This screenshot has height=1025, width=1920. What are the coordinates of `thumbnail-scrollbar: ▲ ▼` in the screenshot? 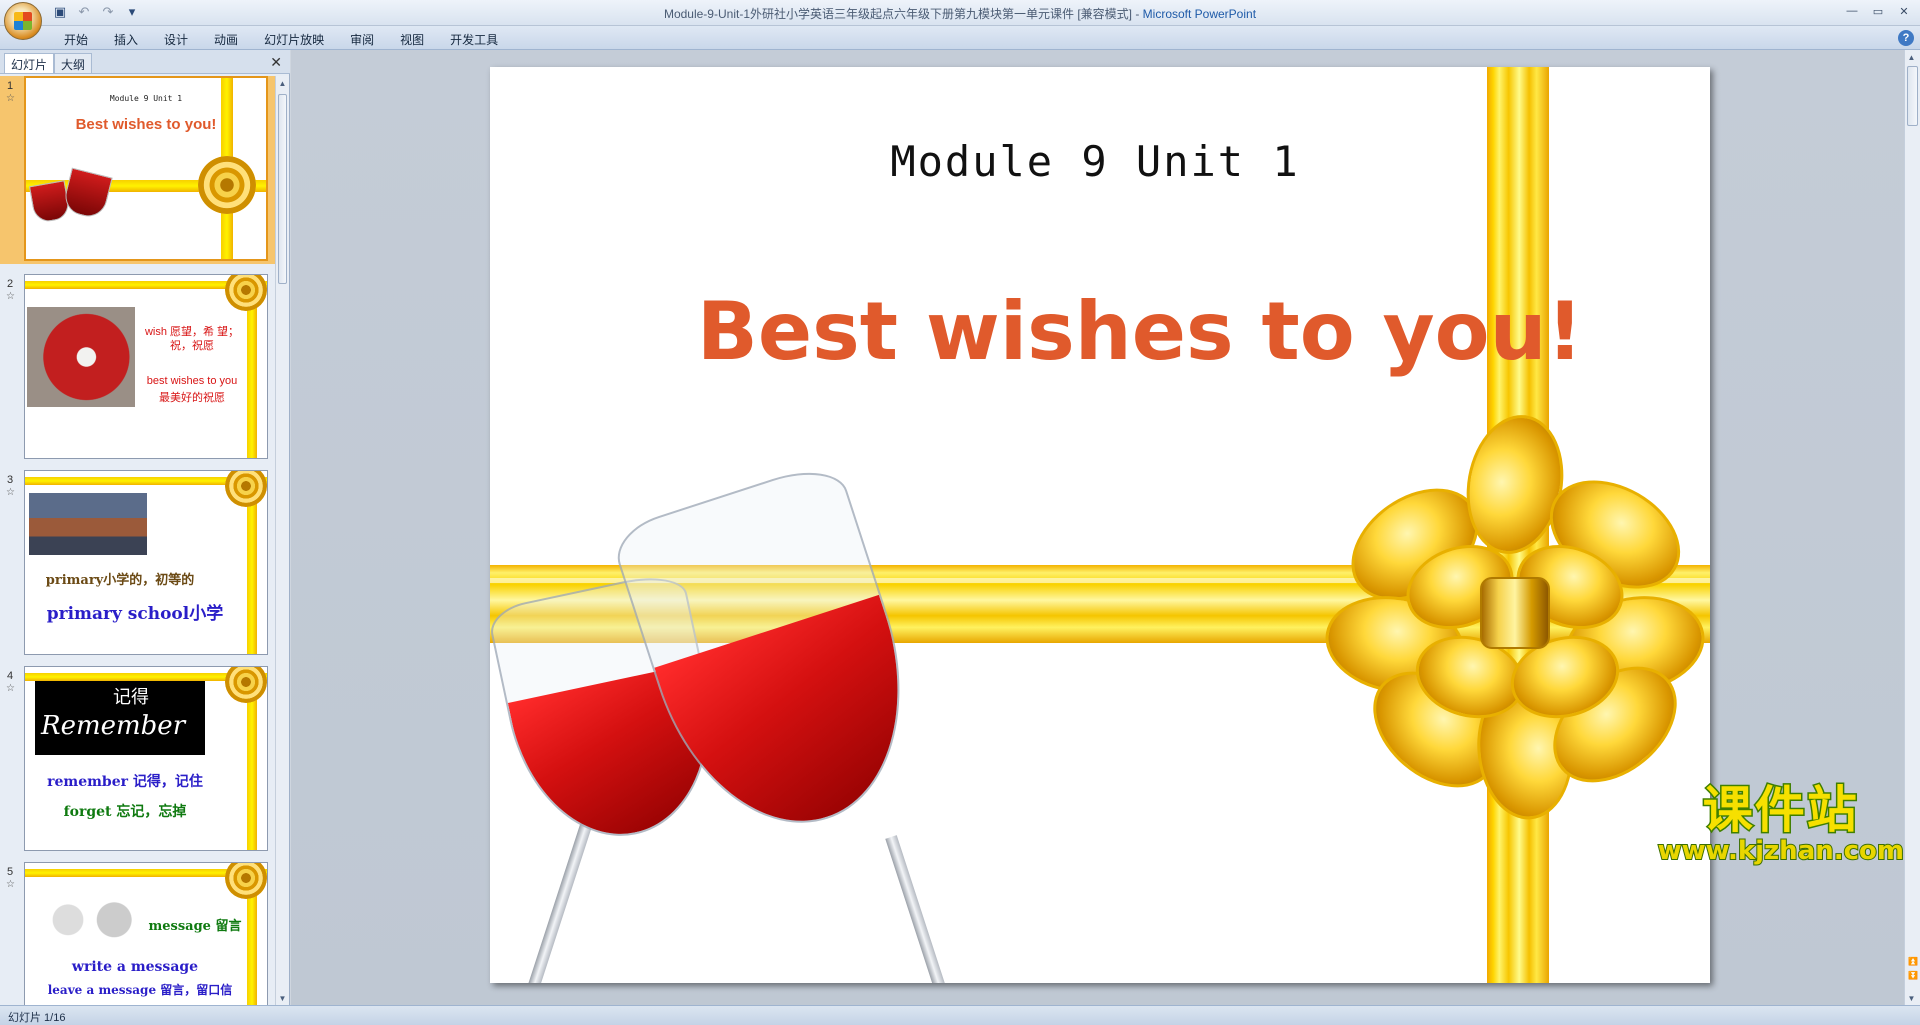 It's located at (282, 540).